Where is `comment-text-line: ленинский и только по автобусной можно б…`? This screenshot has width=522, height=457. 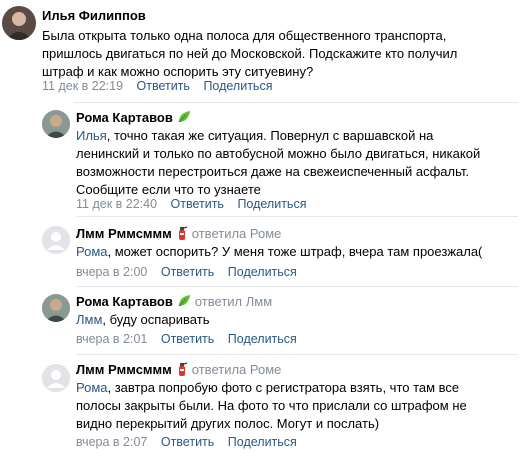 comment-text-line: ленинский и только по автобусной можно б… is located at coordinates (278, 153).